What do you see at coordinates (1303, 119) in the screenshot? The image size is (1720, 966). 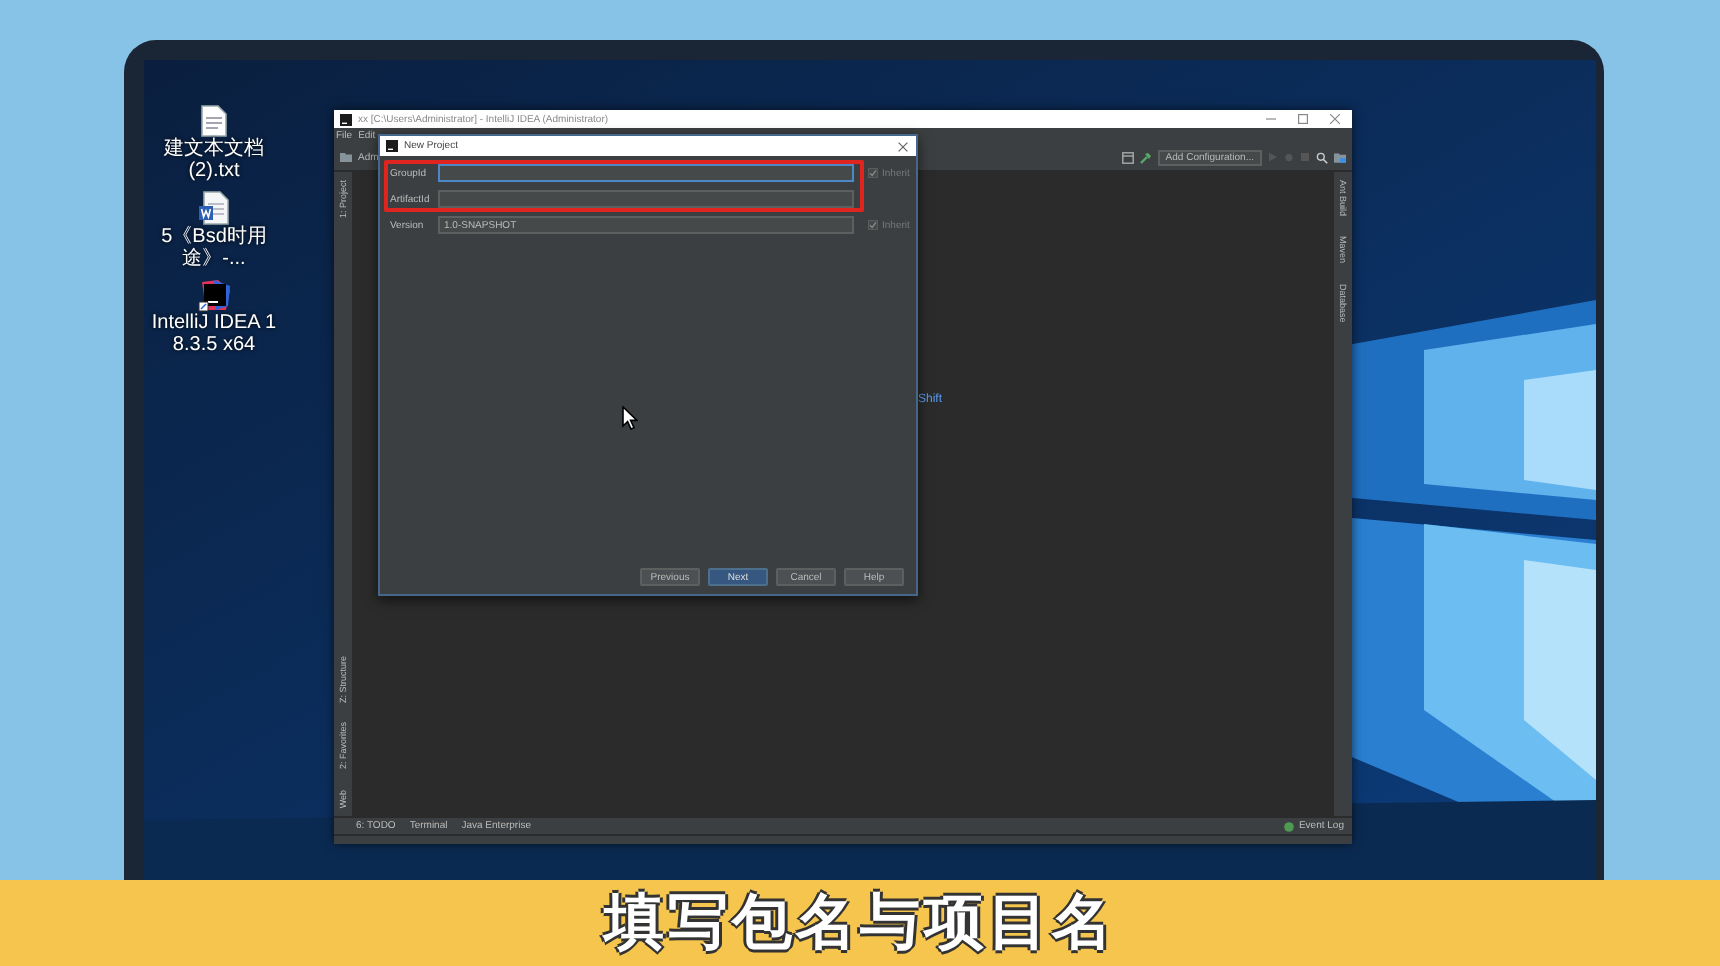 I see `maximize-icon` at bounding box center [1303, 119].